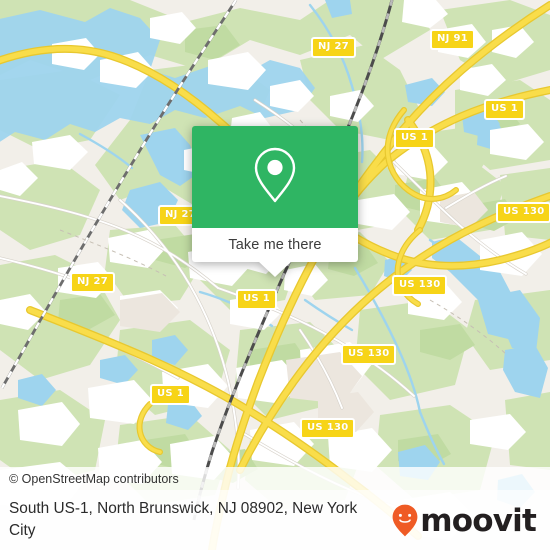 This screenshot has height=550, width=550. What do you see at coordinates (275, 269) in the screenshot?
I see `popup-card-tail` at bounding box center [275, 269].